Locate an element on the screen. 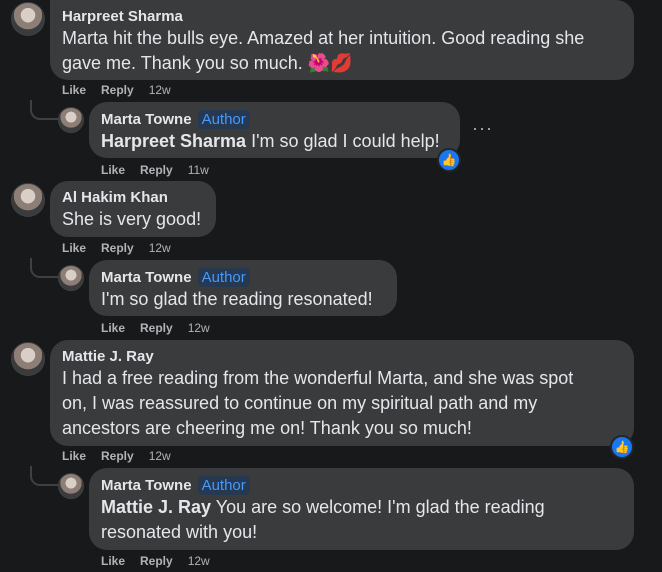 The image size is (662, 572). comment-author: Al Hakim Khan is located at coordinates (133, 198).